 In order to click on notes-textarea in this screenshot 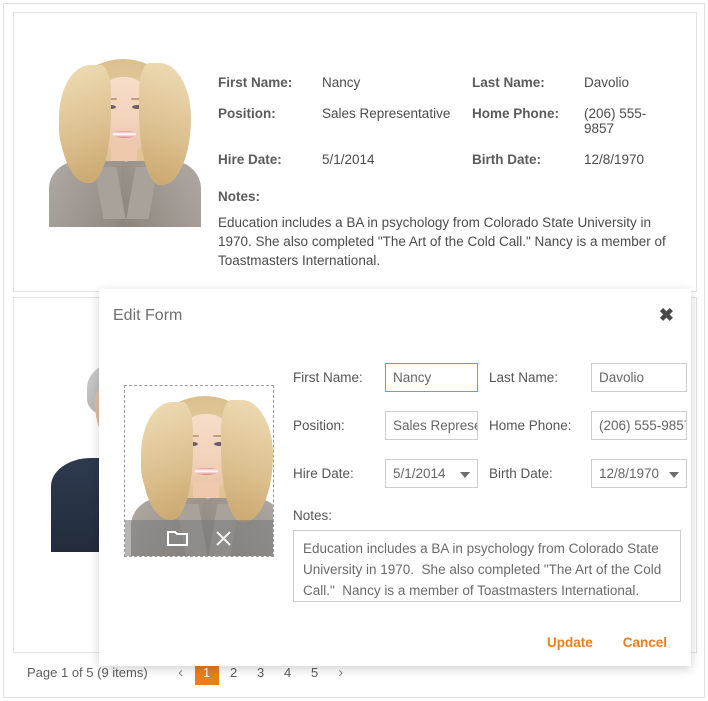, I will do `click(487, 566)`.